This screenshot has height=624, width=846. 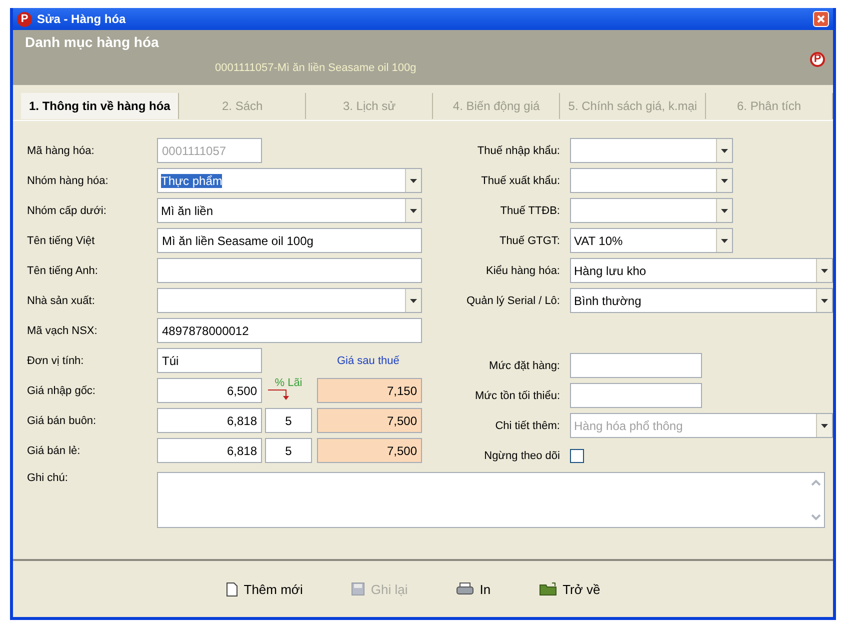 I want to click on notes-textarea, so click(x=491, y=500).